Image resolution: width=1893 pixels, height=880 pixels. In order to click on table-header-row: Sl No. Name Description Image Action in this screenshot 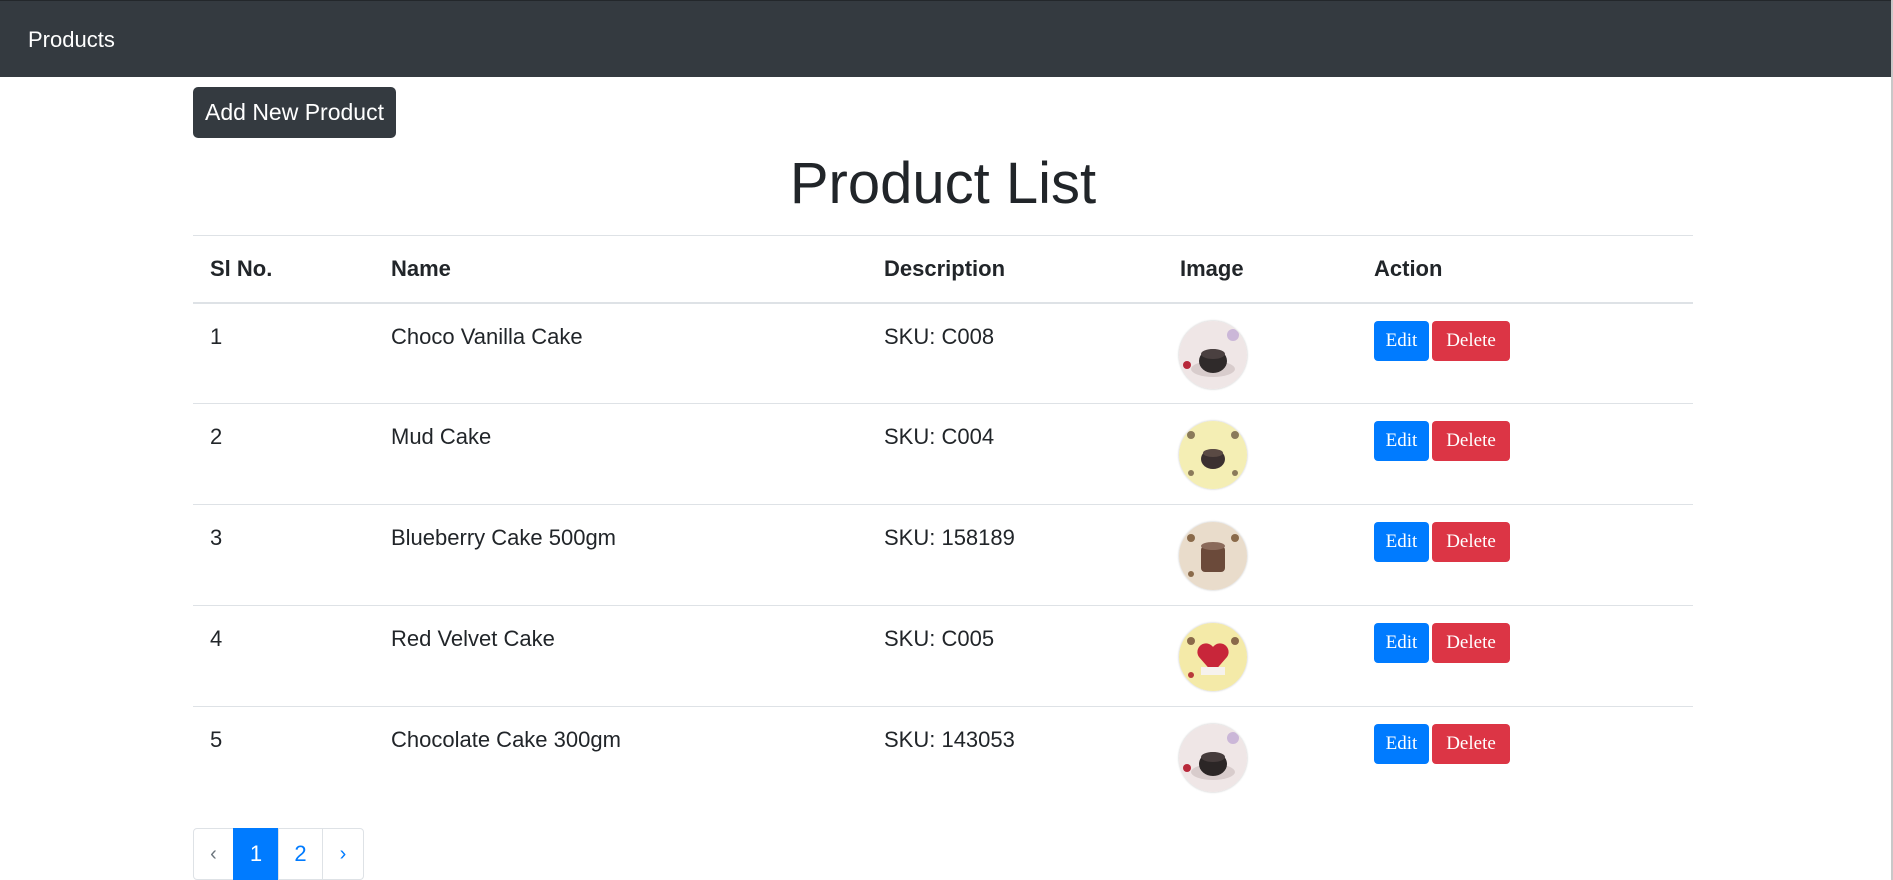, I will do `click(943, 269)`.